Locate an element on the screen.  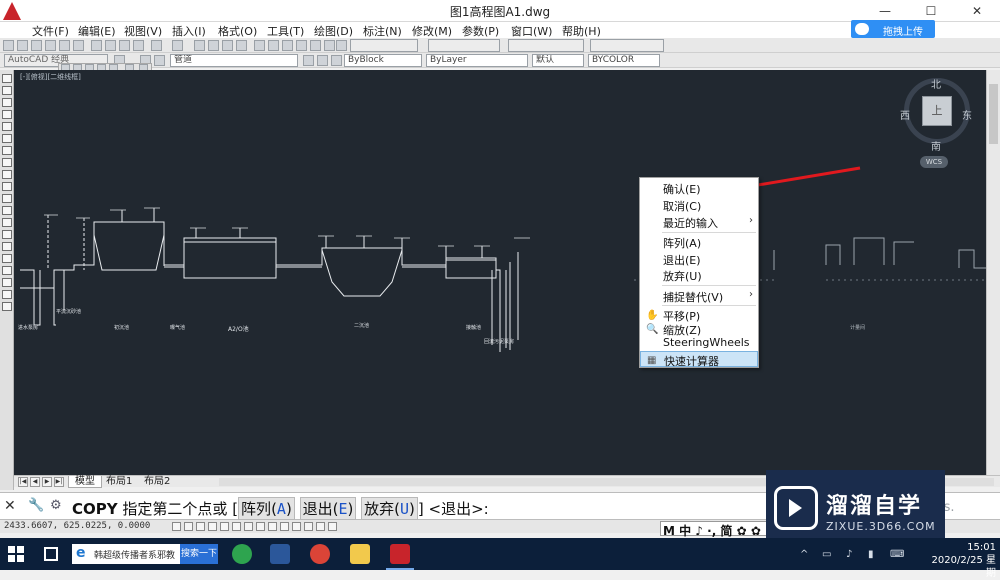
tool-palette-icon is located at coordinates (287, 45).